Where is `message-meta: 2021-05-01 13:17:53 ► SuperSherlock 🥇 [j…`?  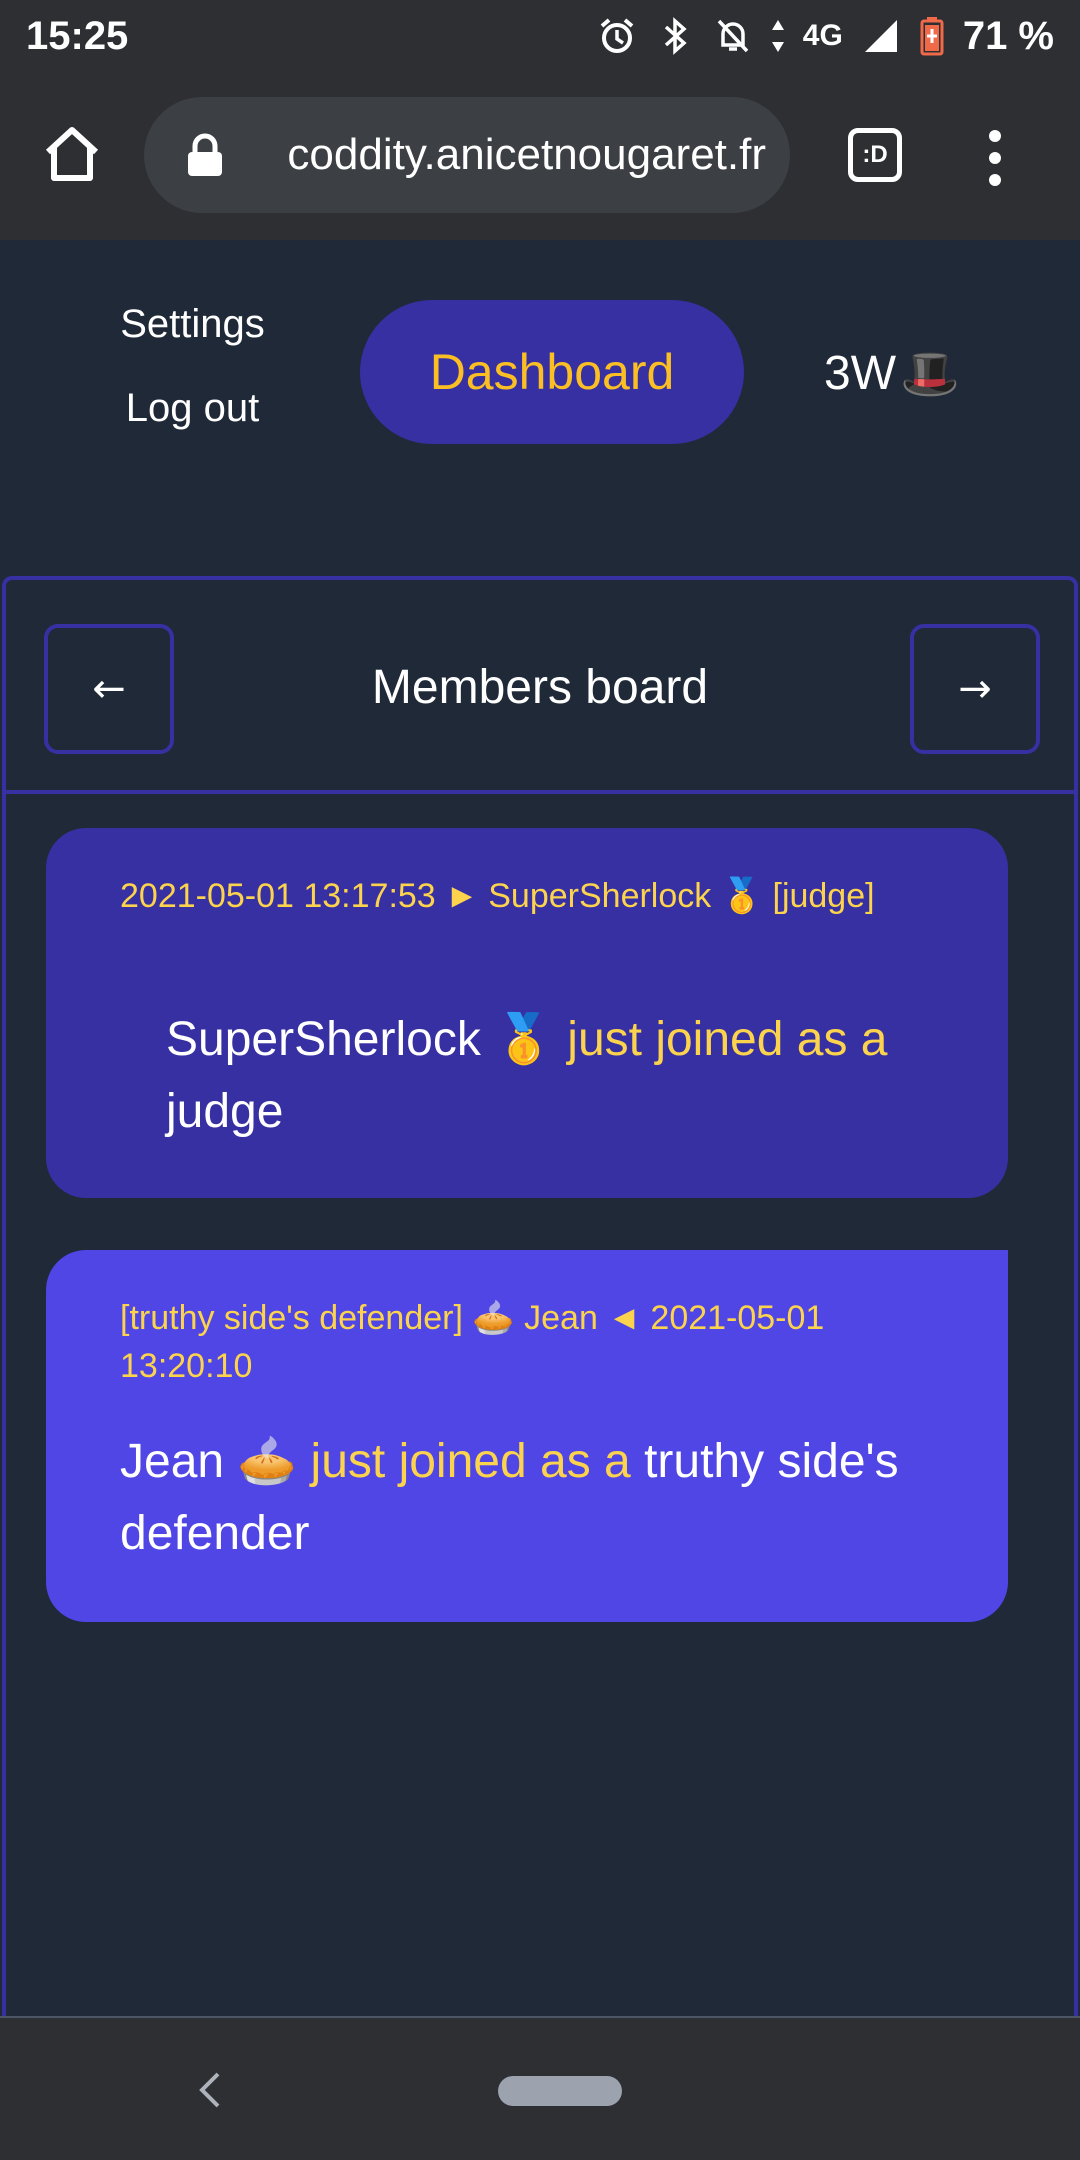 message-meta: 2021-05-01 13:17:53 ► SuperSherlock 🥇 [j… is located at coordinates (497, 896).